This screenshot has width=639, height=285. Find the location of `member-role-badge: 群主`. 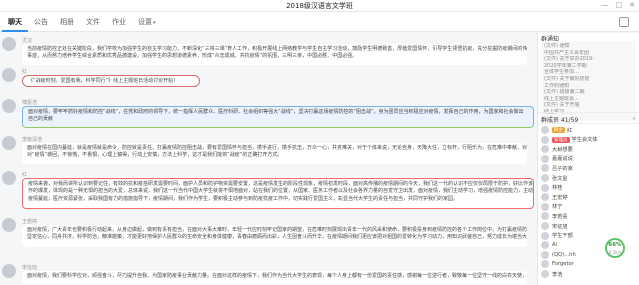

member-role-badge: 群主 is located at coordinates (558, 130).